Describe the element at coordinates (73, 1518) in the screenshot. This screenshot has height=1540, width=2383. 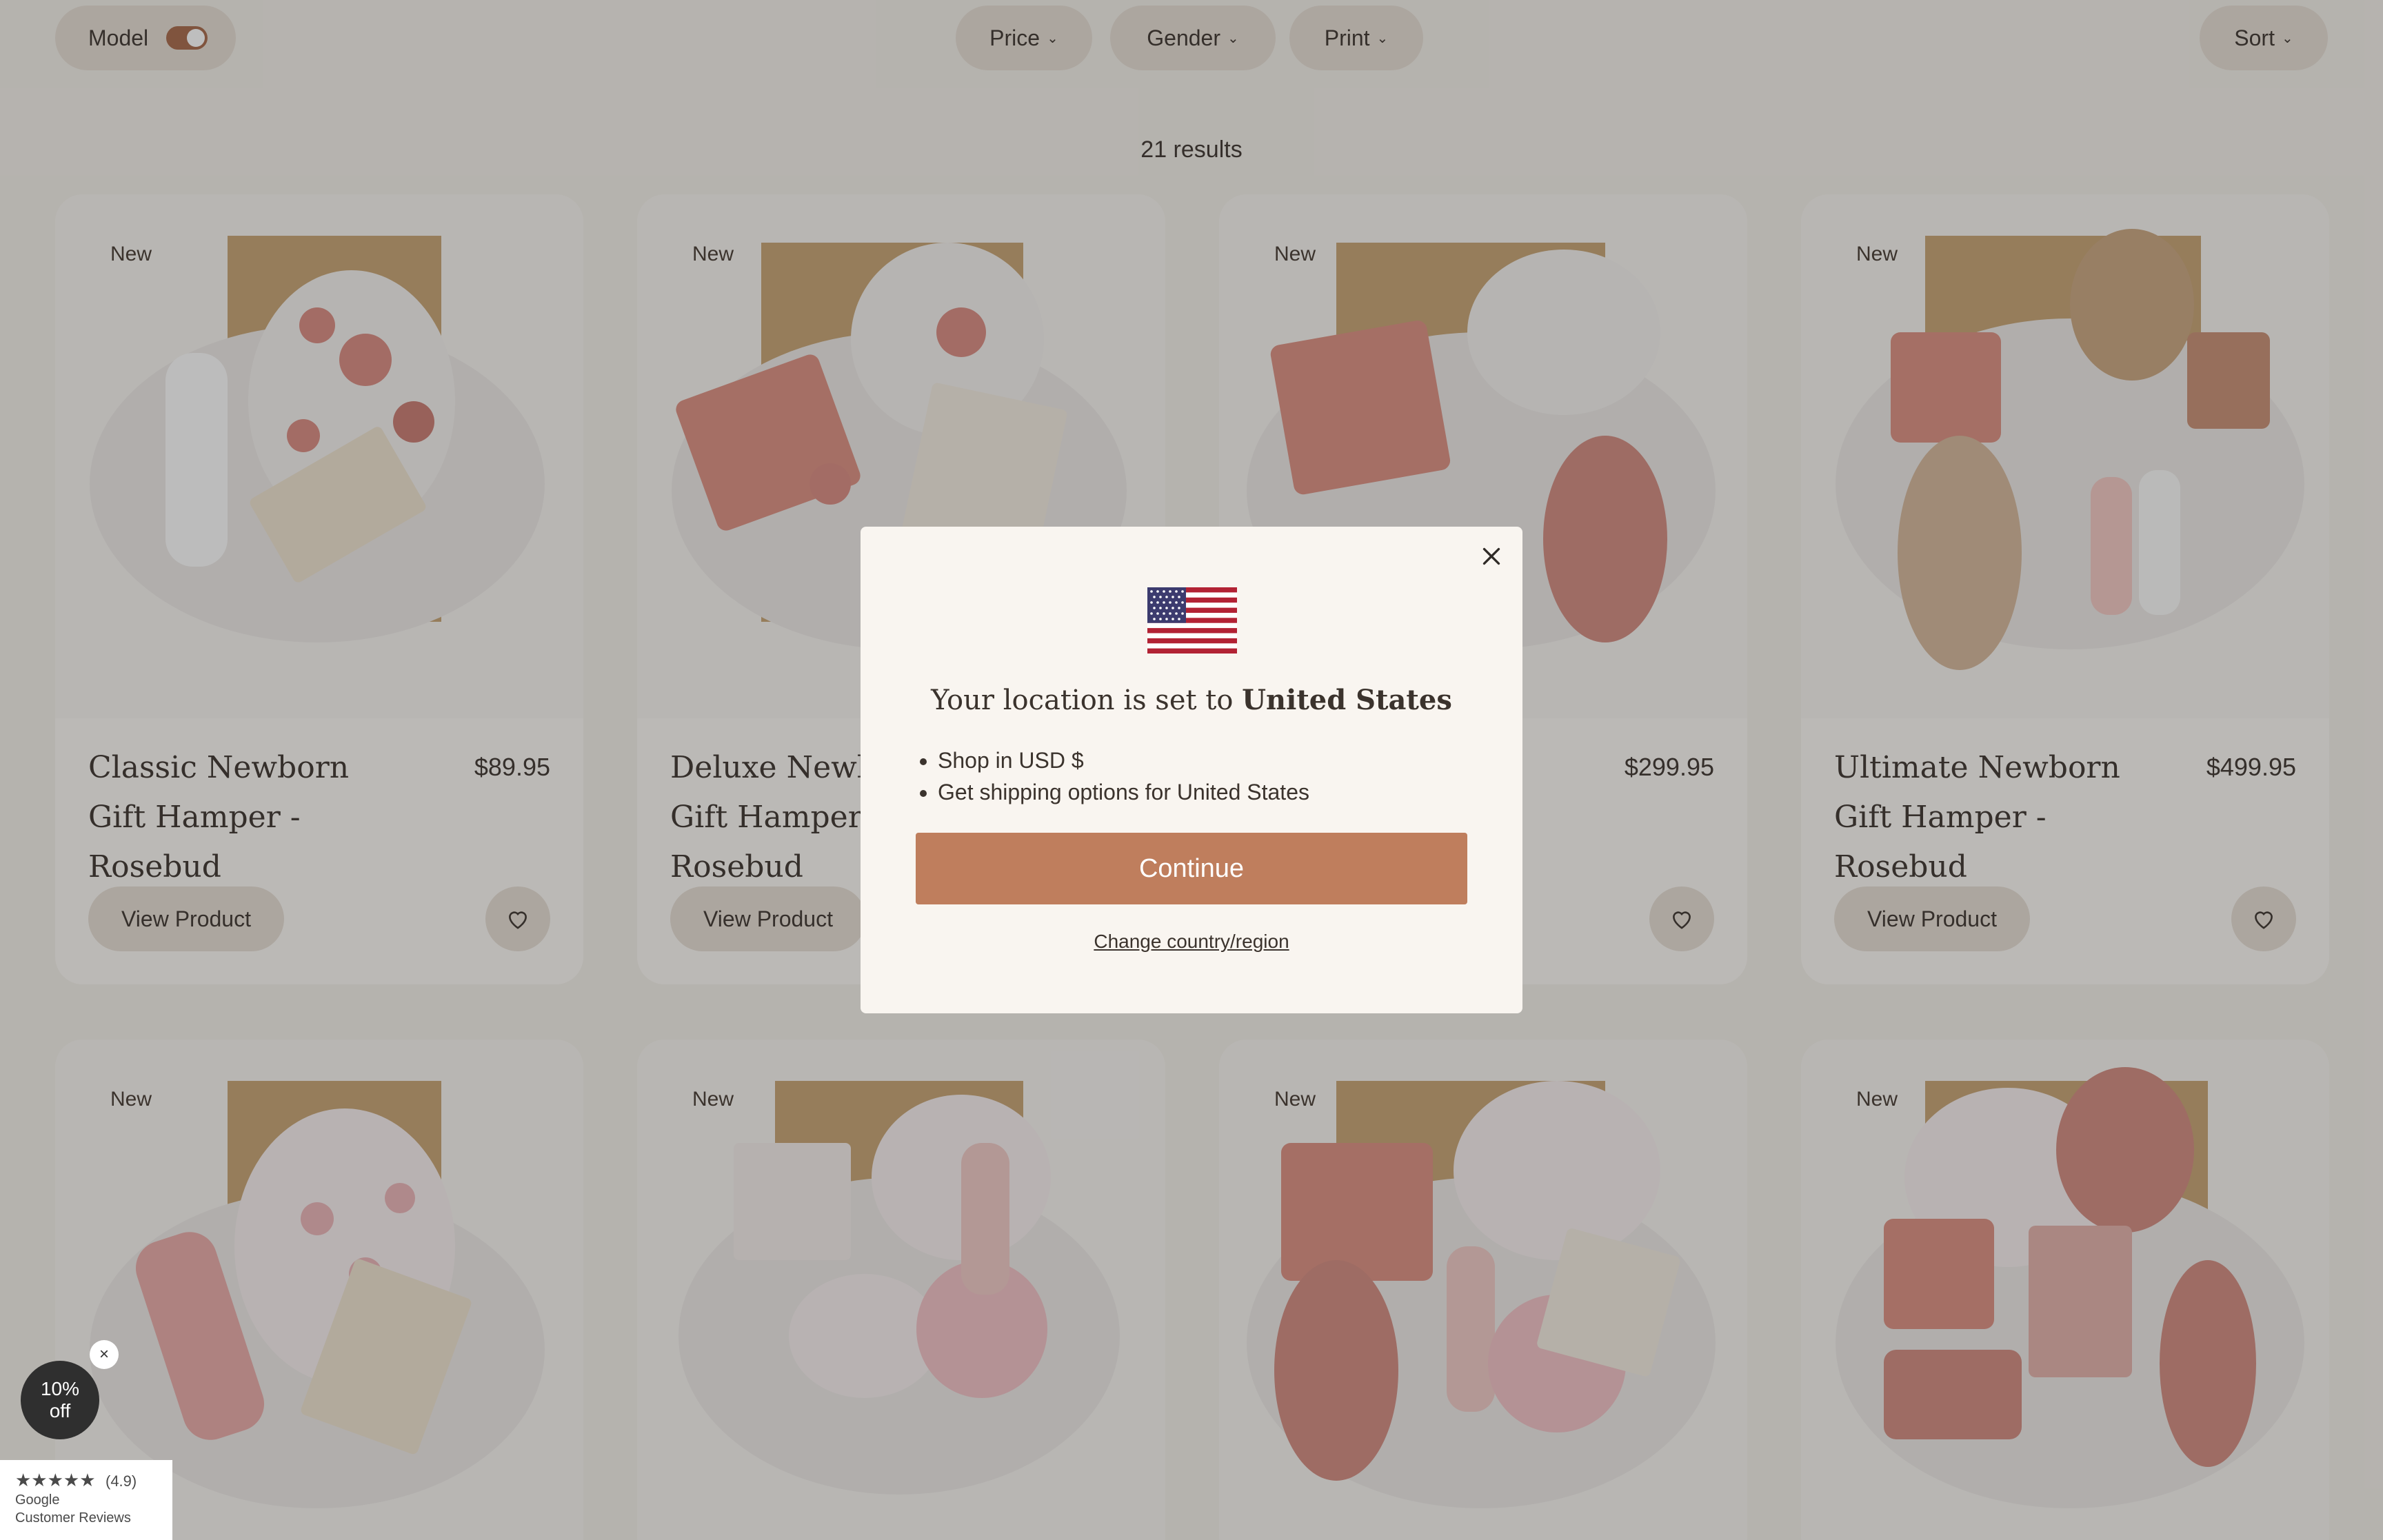
I see `reviews-caption: Customer Reviews` at that location.